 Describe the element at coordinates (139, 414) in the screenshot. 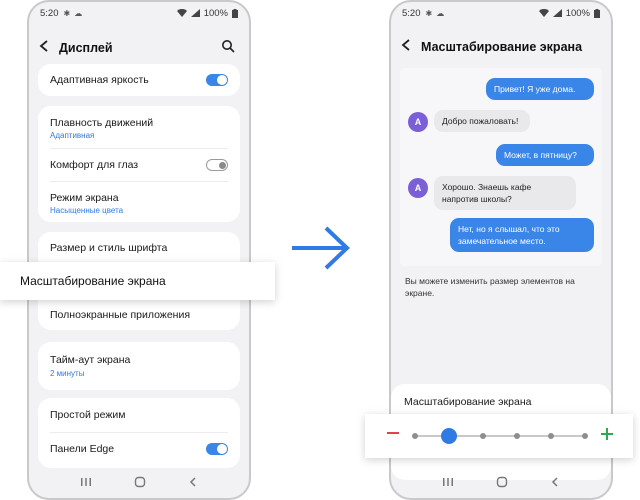

I see `setting-easy-mode: Простой режим` at that location.